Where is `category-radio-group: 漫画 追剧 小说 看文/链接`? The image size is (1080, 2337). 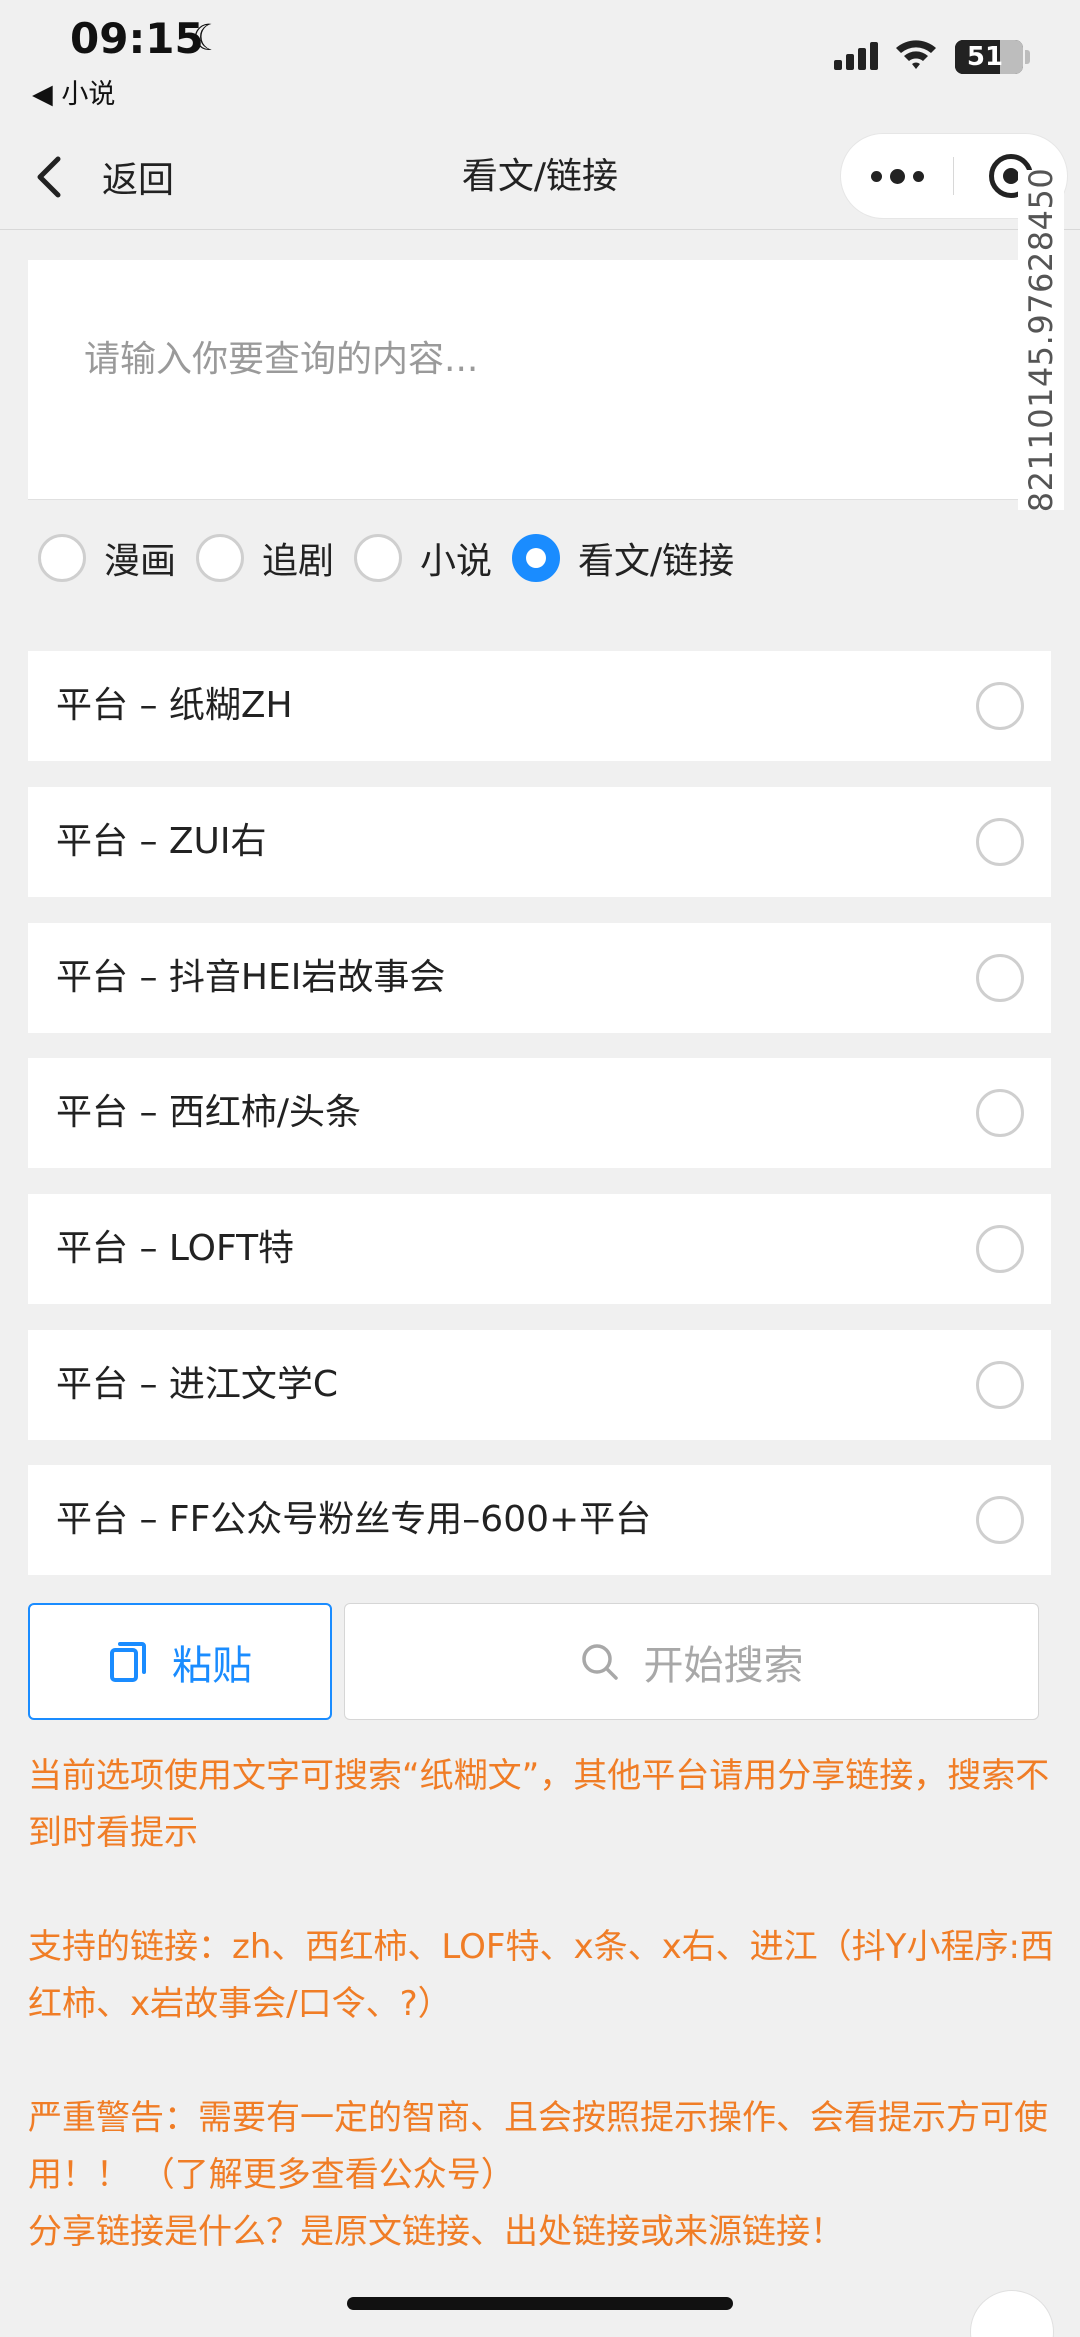
category-radio-group: 漫画 追剧 小说 看文/链接 is located at coordinates (396, 558).